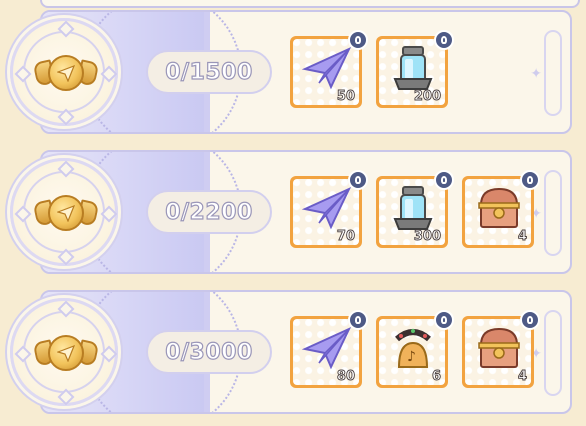 The width and height of the screenshot is (586, 426). What do you see at coordinates (209, 212) in the screenshot?
I see `progress-counter: 0/2200` at bounding box center [209, 212].